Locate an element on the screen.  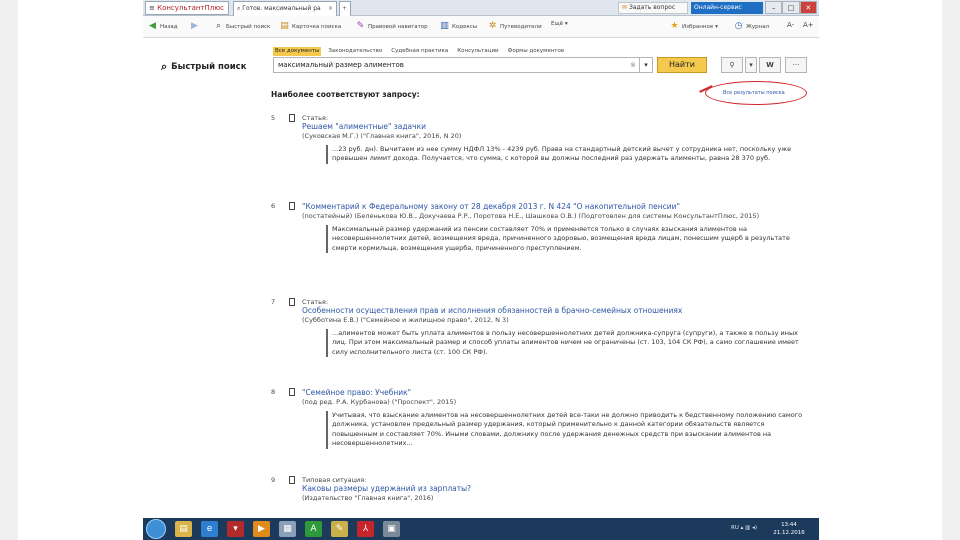
tab-legislation: Законодательство is located at coordinates (355, 51).